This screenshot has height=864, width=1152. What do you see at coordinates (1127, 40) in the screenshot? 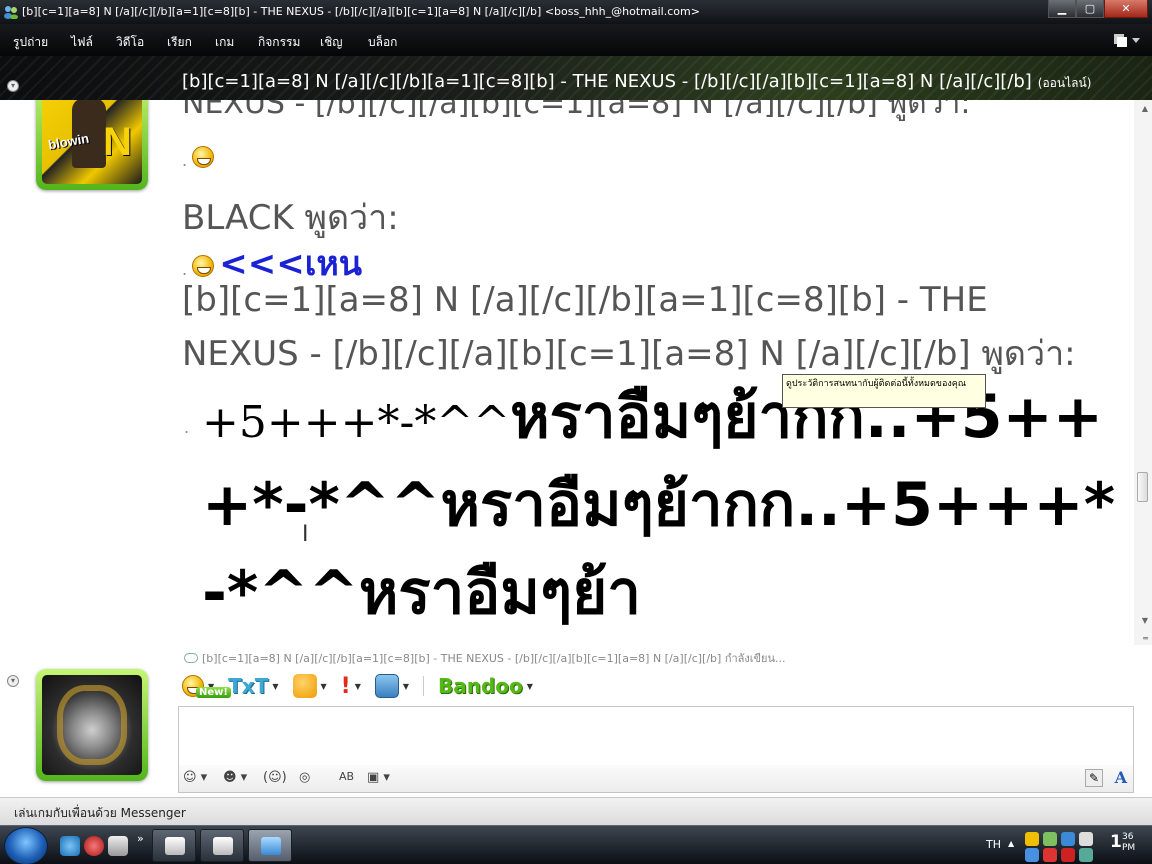
I see `layout-menu-icon` at bounding box center [1127, 40].